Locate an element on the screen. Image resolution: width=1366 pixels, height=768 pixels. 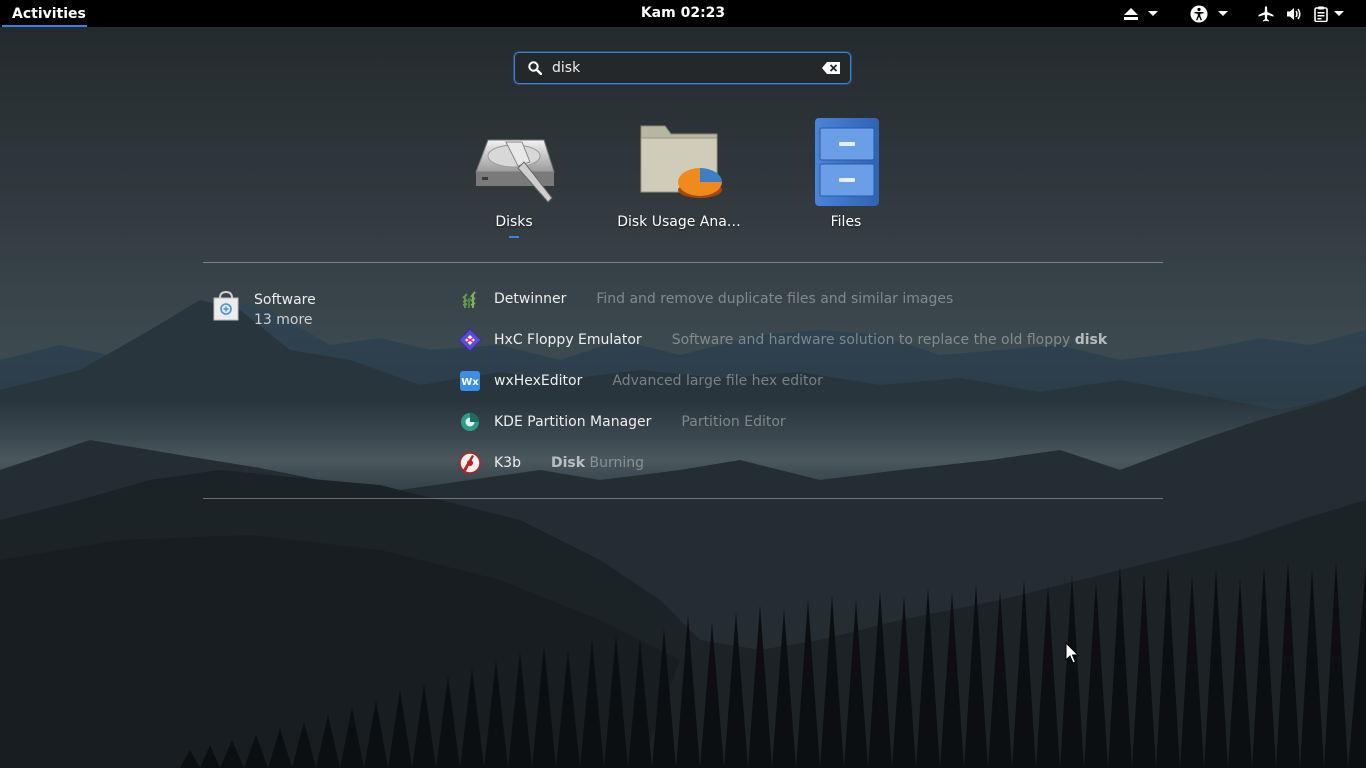
result-description: Advanced large file hex editor is located at coordinates (717, 381).